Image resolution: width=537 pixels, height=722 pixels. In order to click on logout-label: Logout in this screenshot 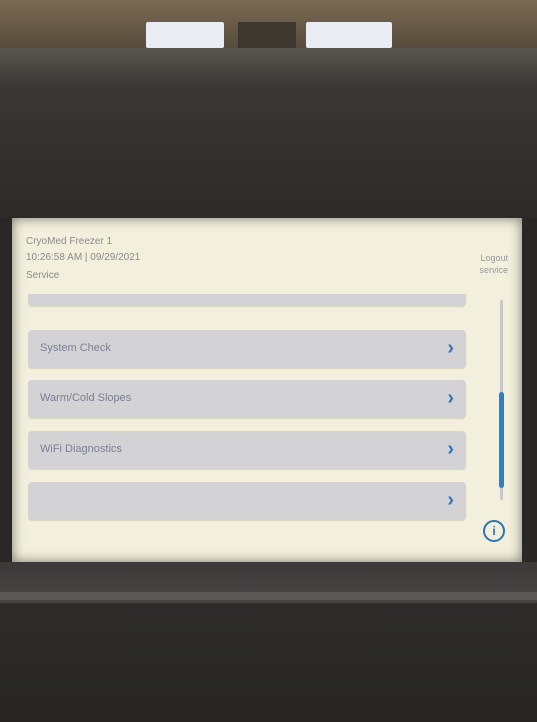, I will do `click(494, 258)`.